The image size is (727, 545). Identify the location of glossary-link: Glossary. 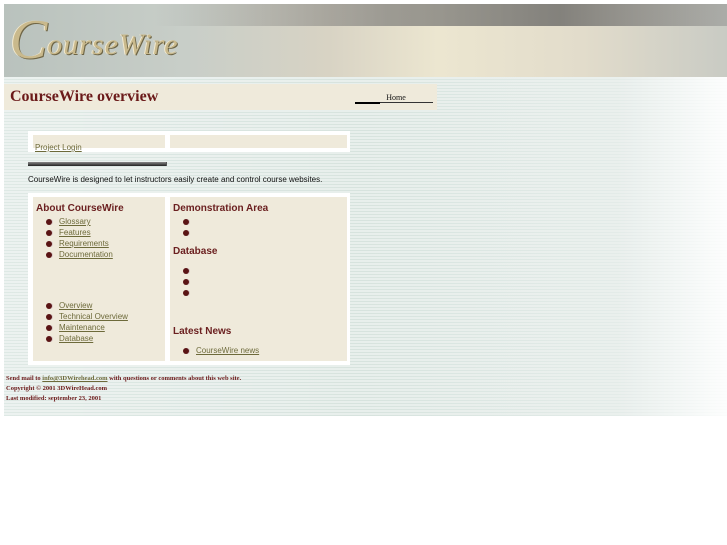
(75, 221).